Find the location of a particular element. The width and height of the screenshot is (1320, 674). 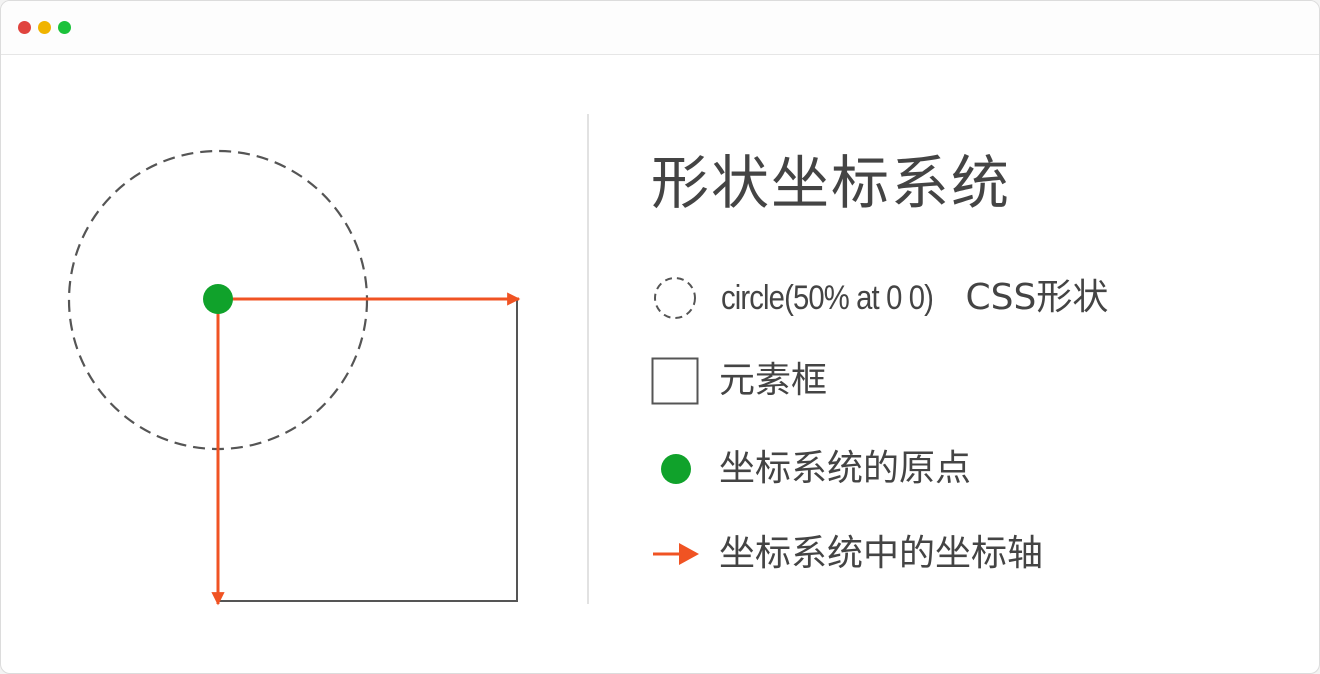

legend-item-origin: 坐标系统的原点 is located at coordinates (811, 469).